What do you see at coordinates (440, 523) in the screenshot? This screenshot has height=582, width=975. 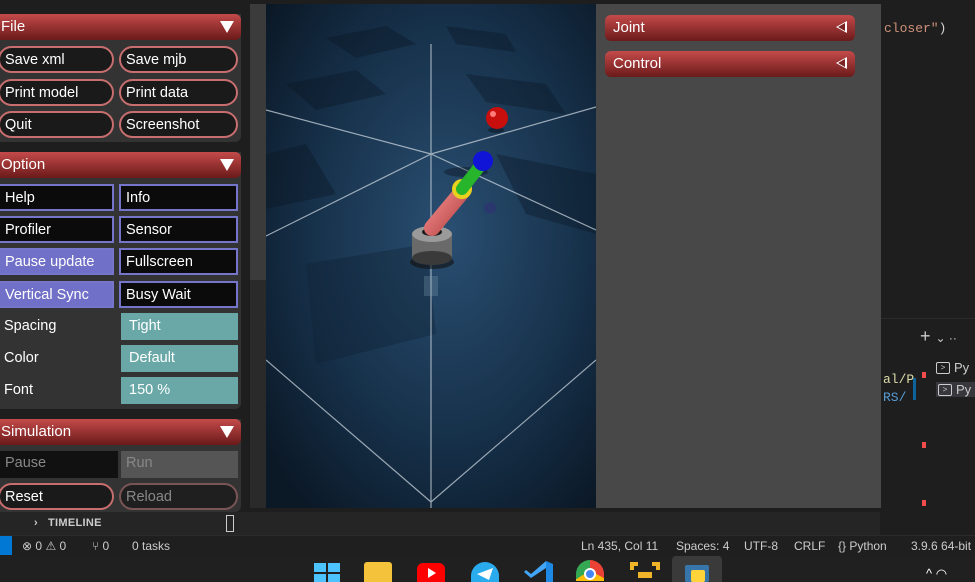 I see `timeline-section: › TIMELINE` at bounding box center [440, 523].